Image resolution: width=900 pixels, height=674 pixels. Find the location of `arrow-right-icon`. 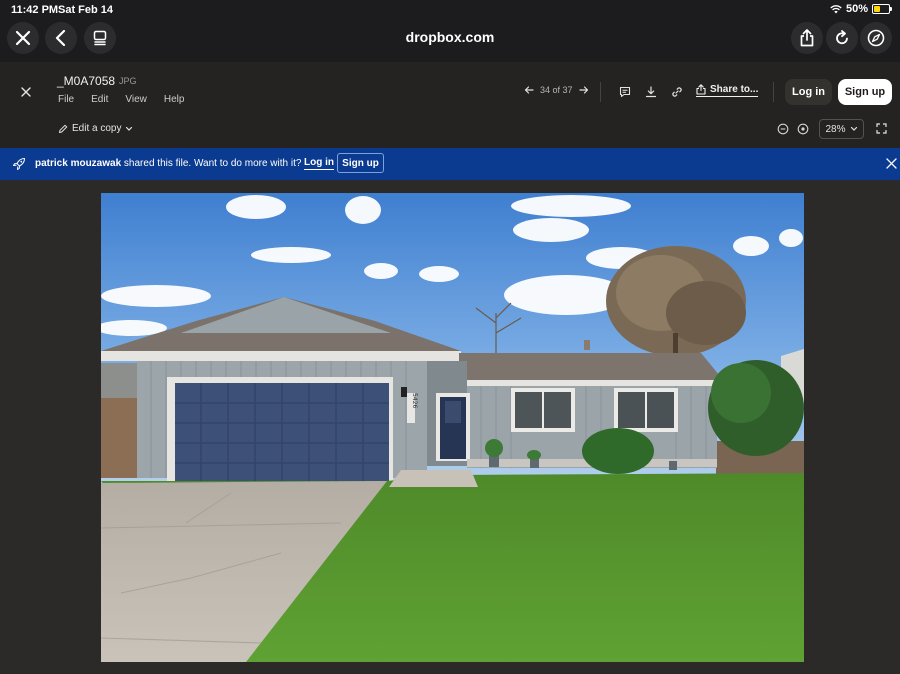

arrow-right-icon is located at coordinates (583, 90).